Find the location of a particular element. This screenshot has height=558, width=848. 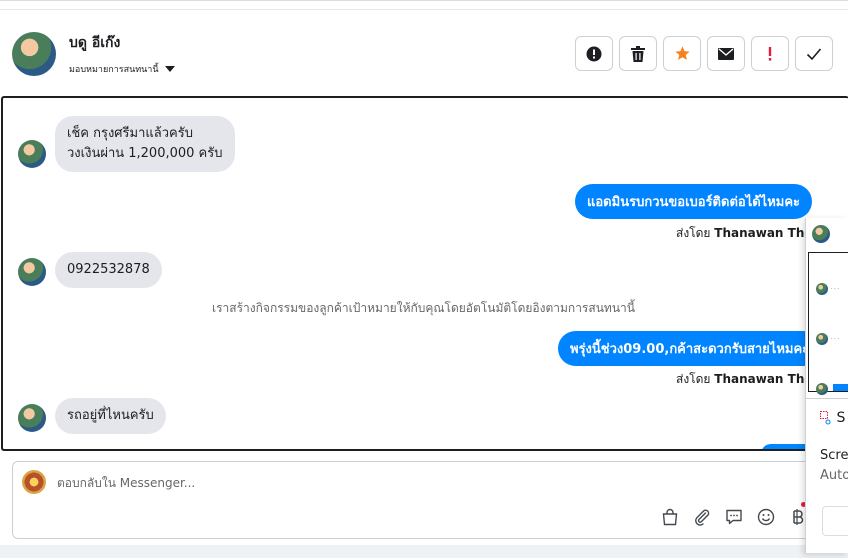

saved-replies-button is located at coordinates (734, 517).